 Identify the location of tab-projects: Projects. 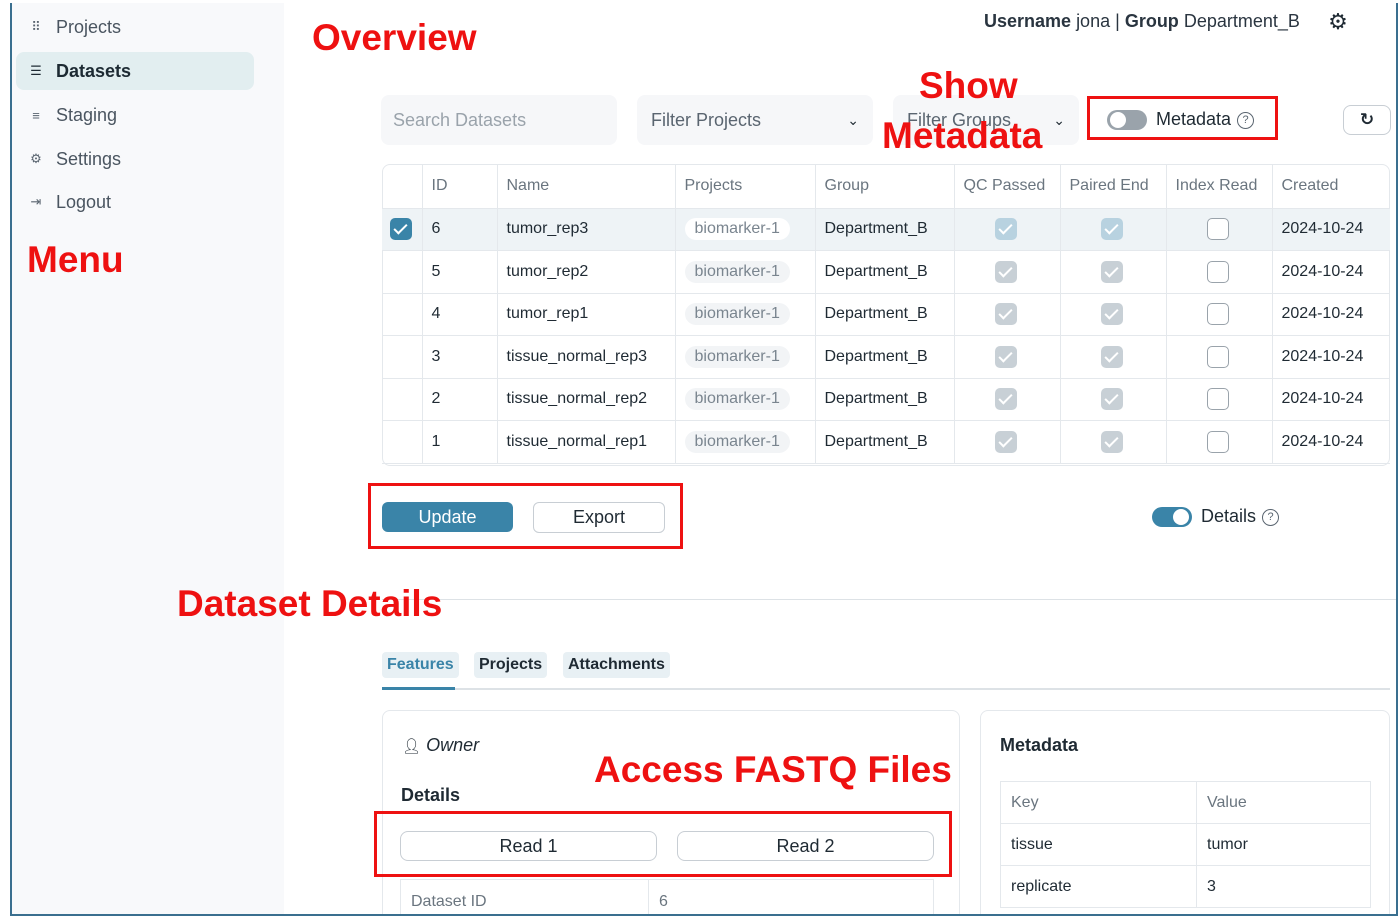
(511, 665).